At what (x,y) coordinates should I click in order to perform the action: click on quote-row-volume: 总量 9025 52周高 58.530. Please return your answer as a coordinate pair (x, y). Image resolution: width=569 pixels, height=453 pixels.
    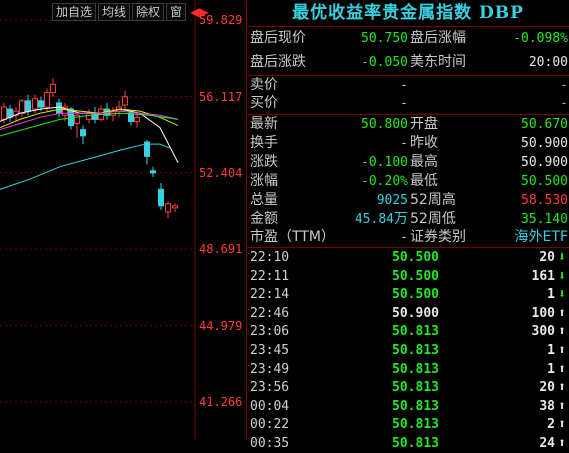
    Looking at the image, I should click on (408, 200).